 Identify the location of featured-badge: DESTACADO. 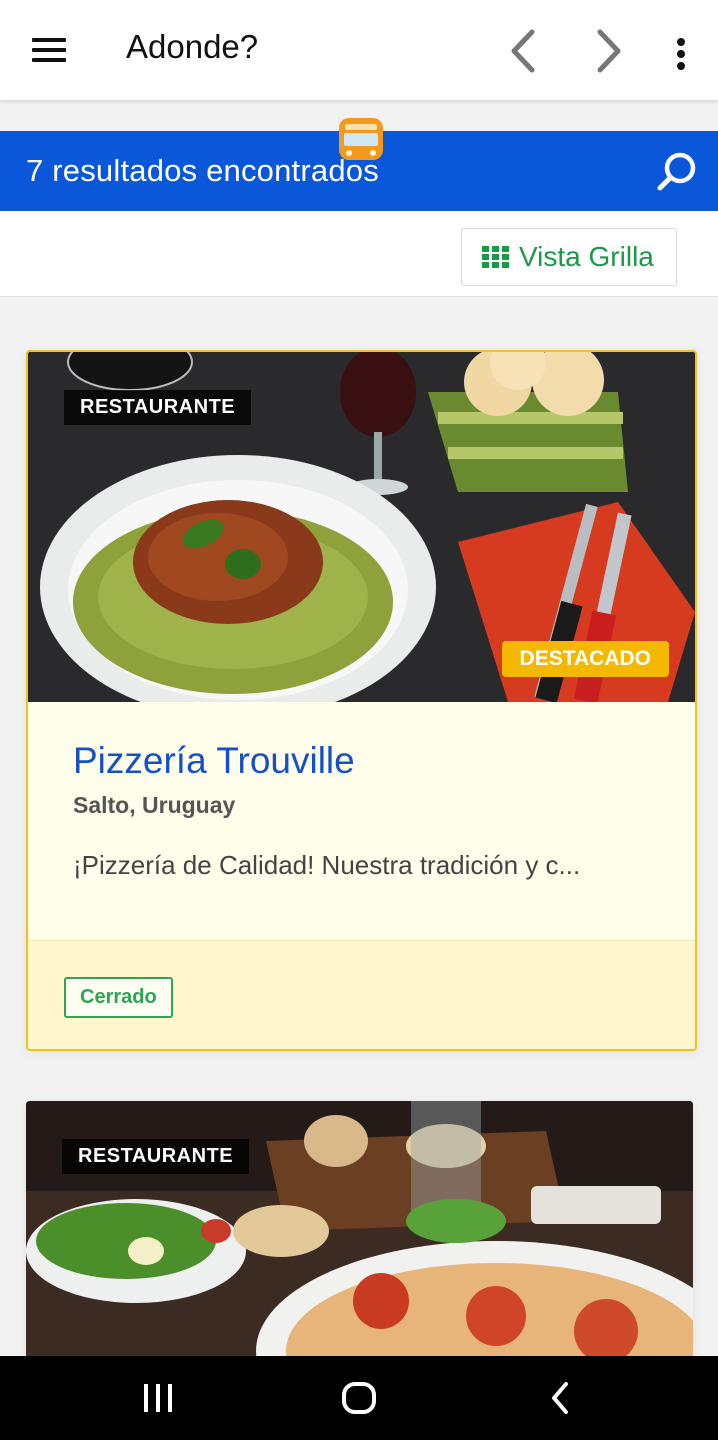
(585, 659).